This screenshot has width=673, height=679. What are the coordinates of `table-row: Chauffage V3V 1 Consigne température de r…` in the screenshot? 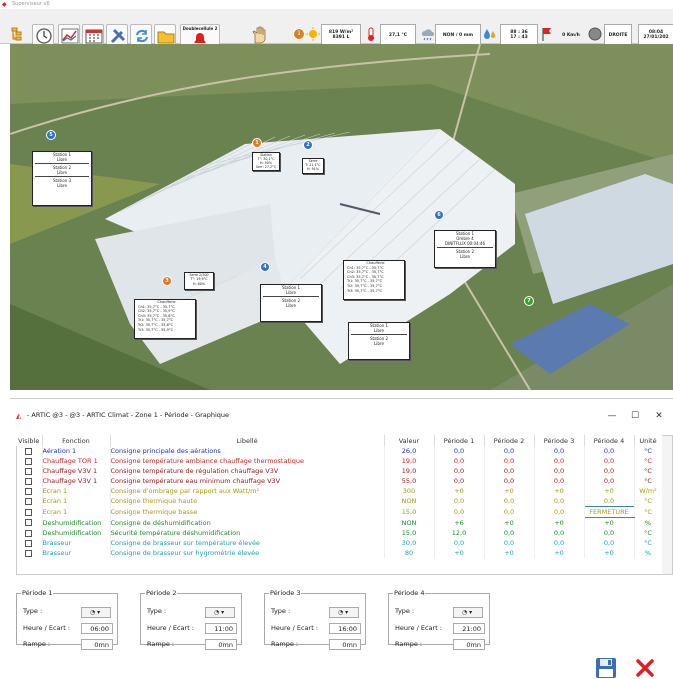 It's located at (339, 471).